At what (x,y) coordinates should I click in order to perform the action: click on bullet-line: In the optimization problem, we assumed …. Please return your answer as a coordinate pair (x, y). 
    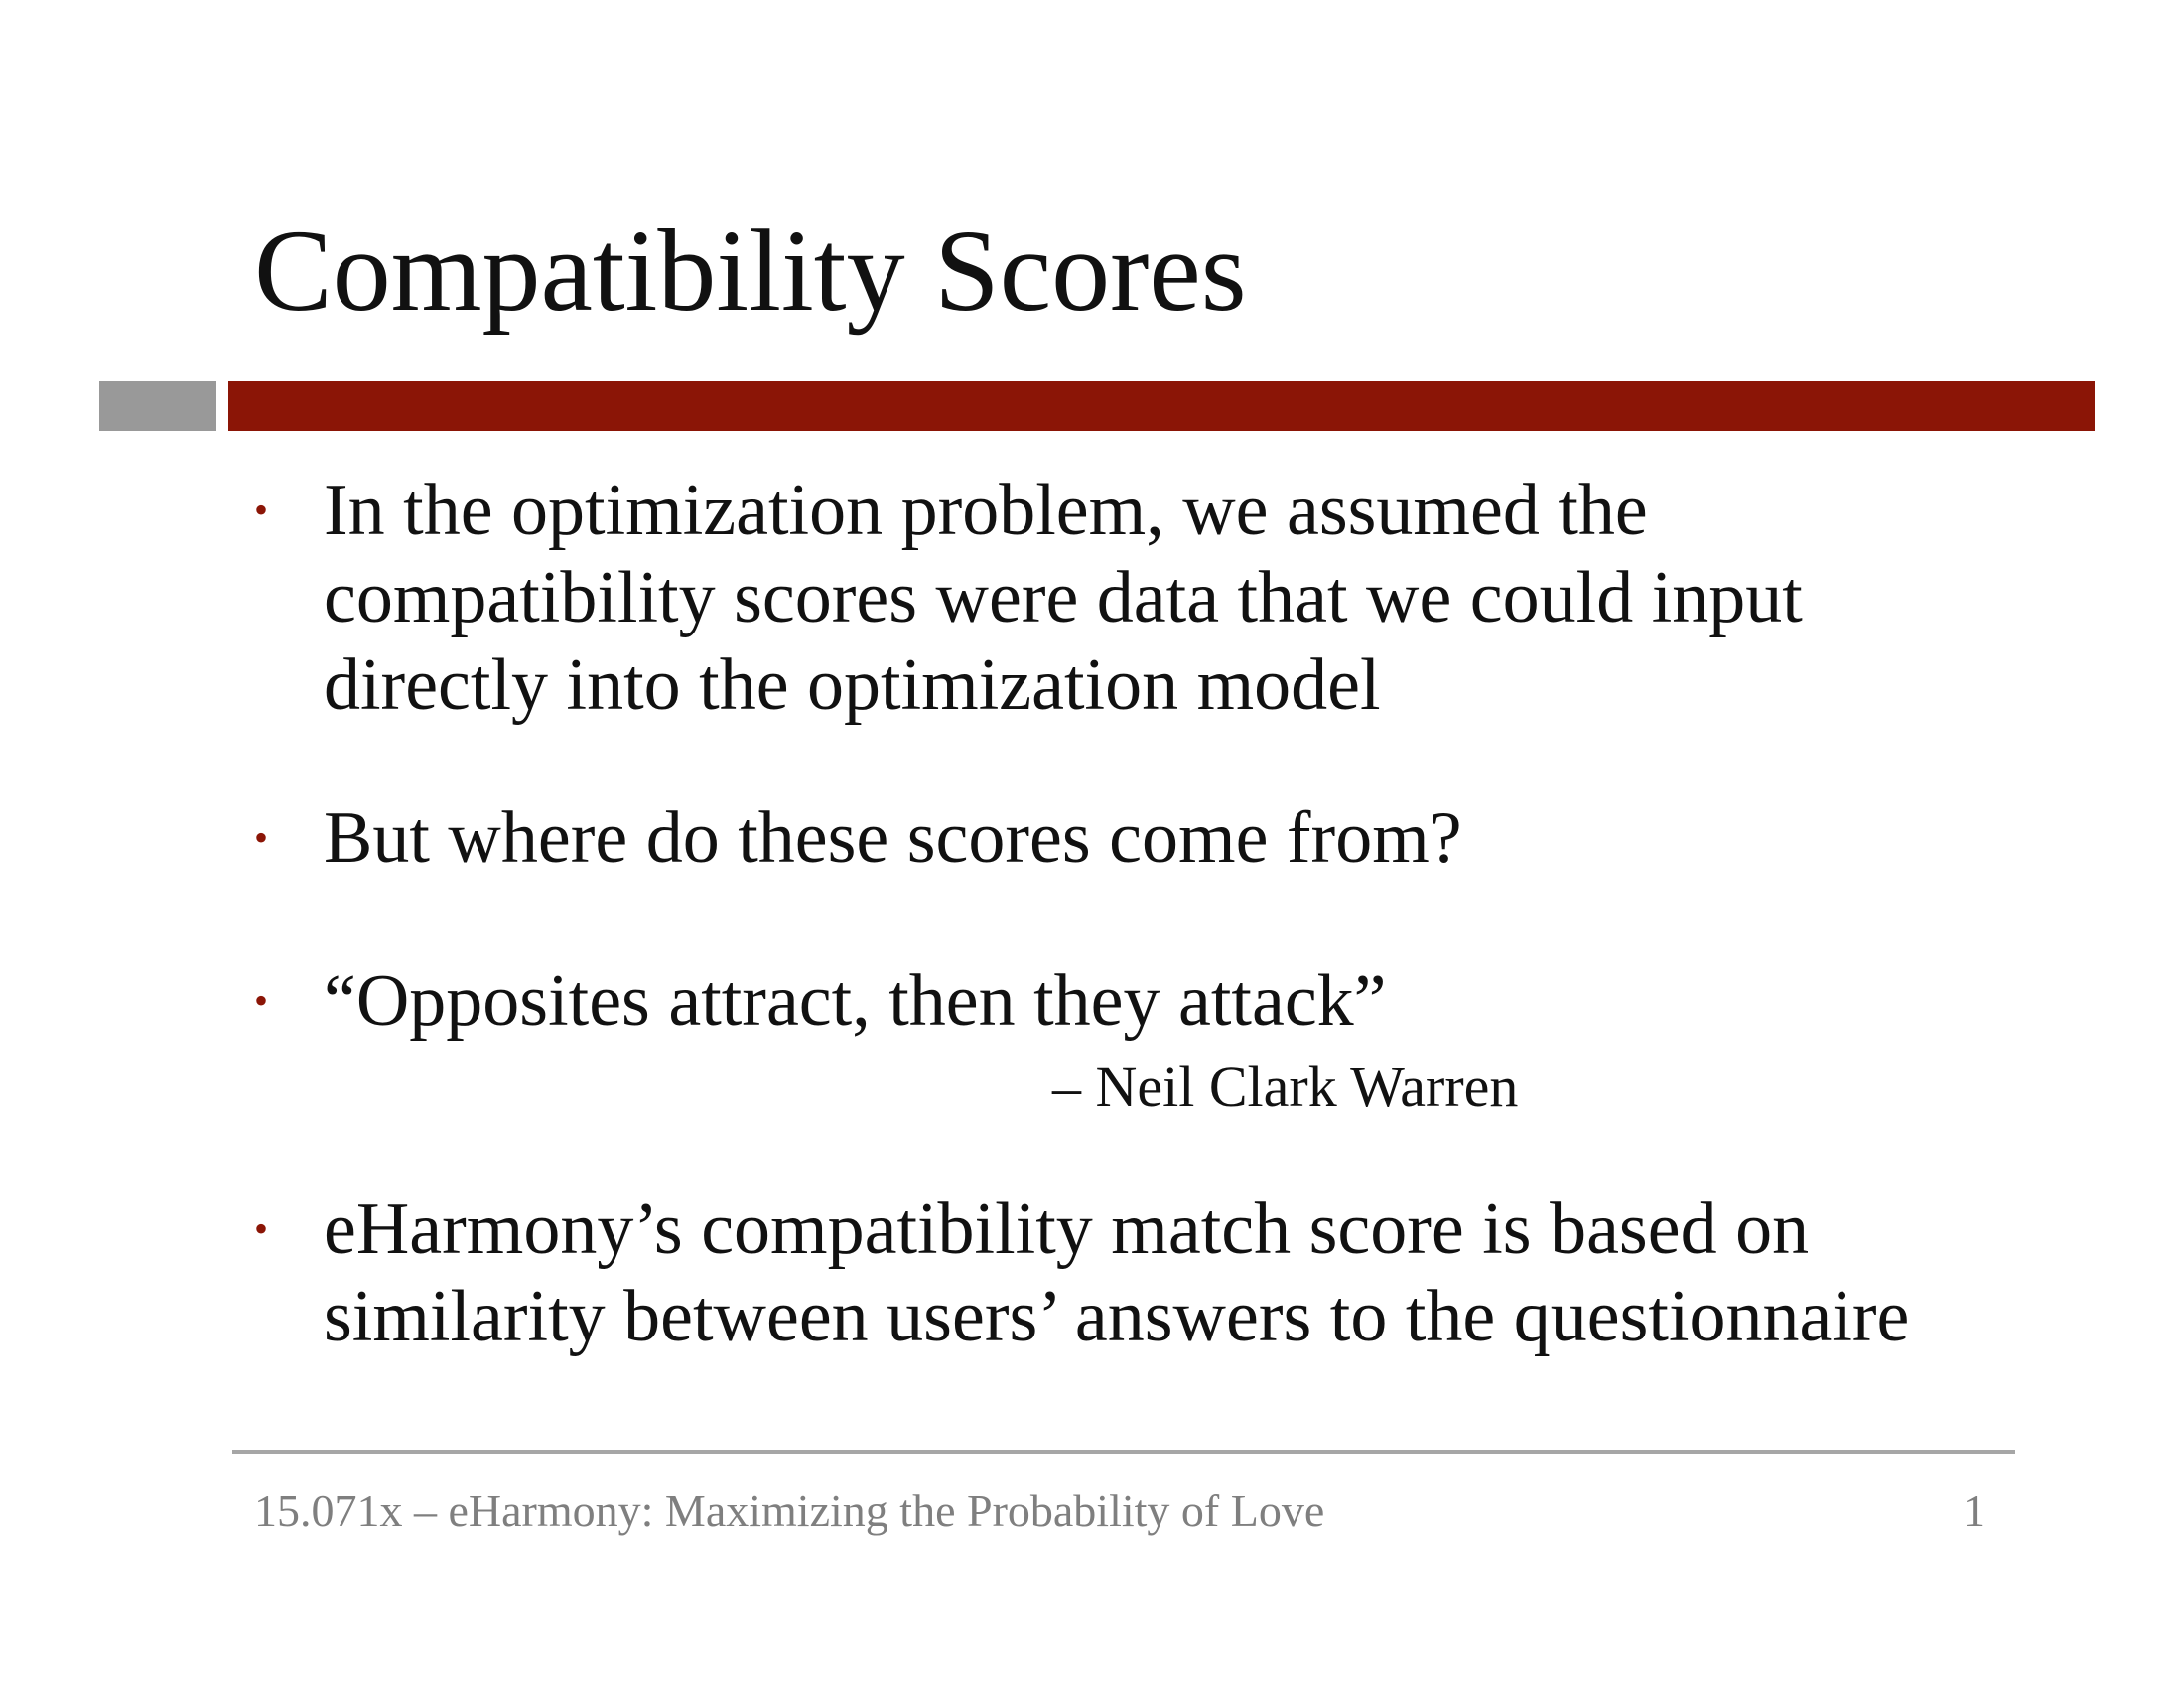
    Looking at the image, I should click on (986, 510).